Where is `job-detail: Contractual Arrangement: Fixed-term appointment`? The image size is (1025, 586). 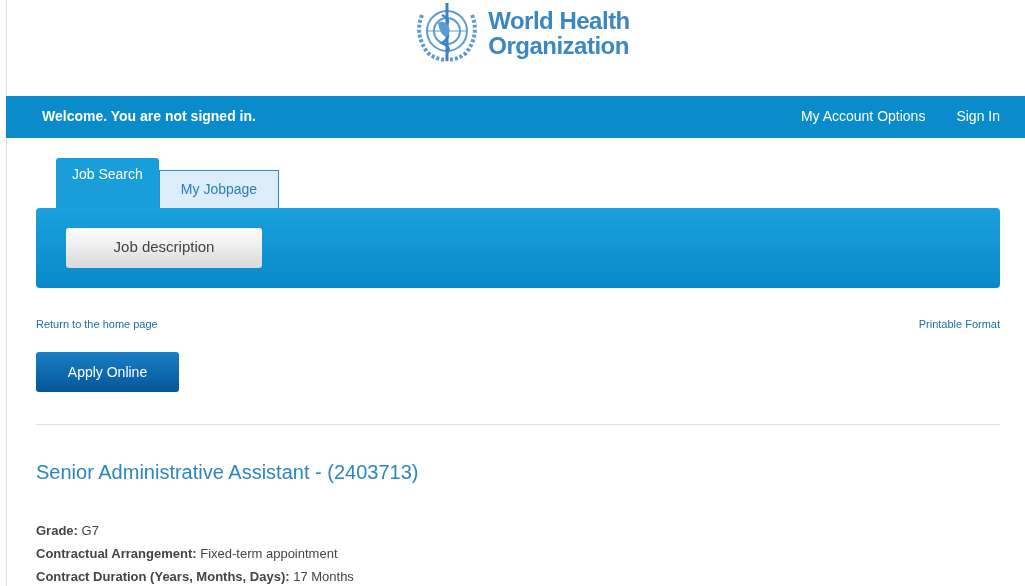 job-detail: Contractual Arrangement: Fixed-term appointment is located at coordinates (187, 554).